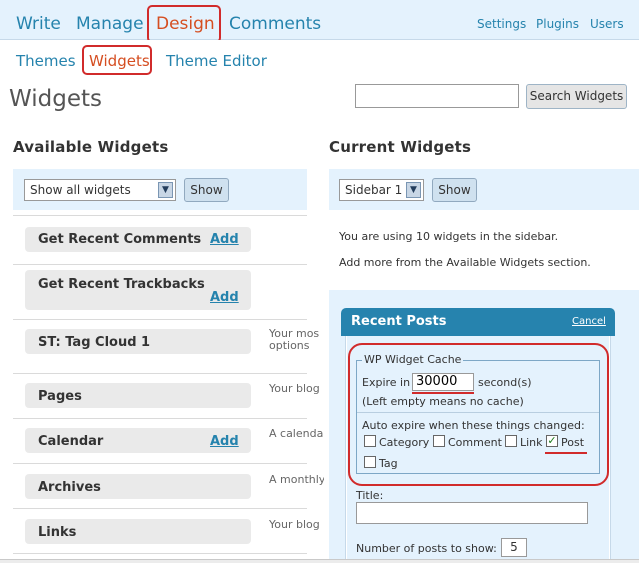  What do you see at coordinates (216, 61) in the screenshot?
I see `subnav-theme-editor: Theme Editor` at bounding box center [216, 61].